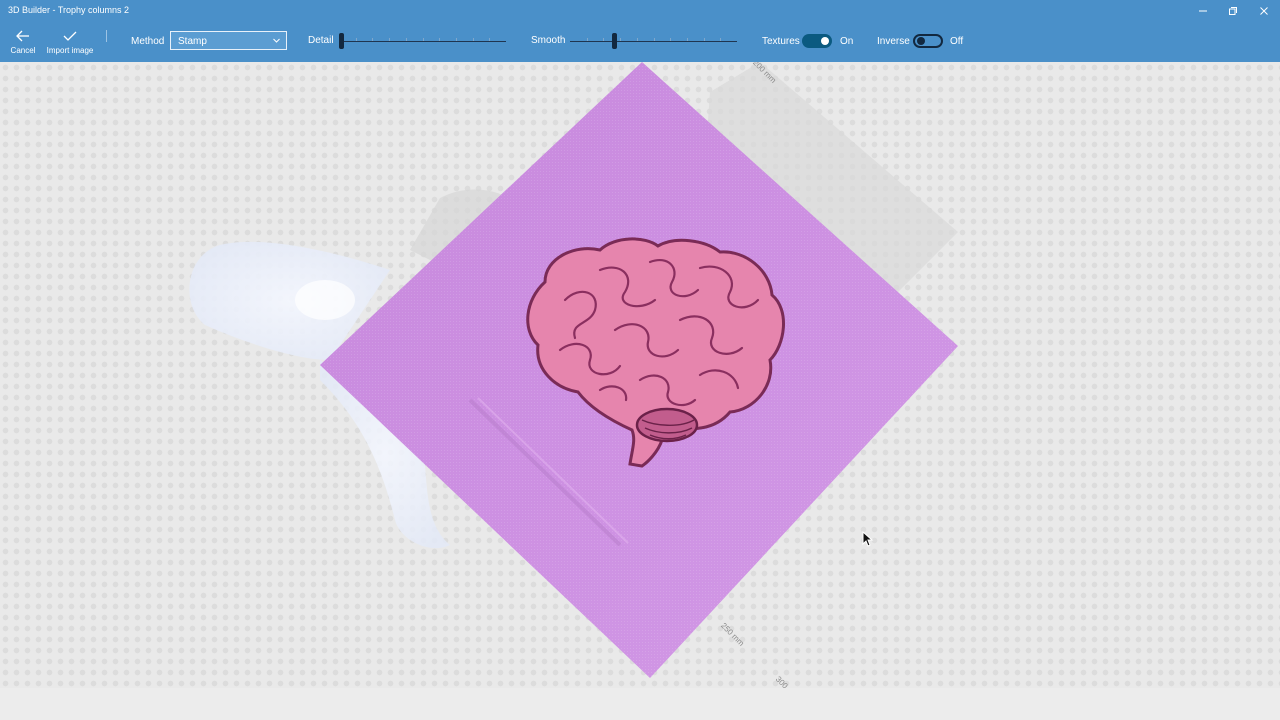 The height and width of the screenshot is (720, 1280). What do you see at coordinates (868, 539) in the screenshot?
I see `mouse-pointer-icon` at bounding box center [868, 539].